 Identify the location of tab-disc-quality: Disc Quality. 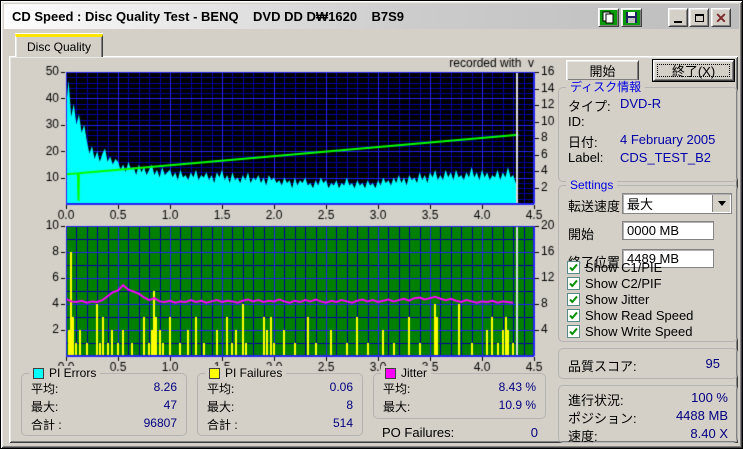
(59, 45).